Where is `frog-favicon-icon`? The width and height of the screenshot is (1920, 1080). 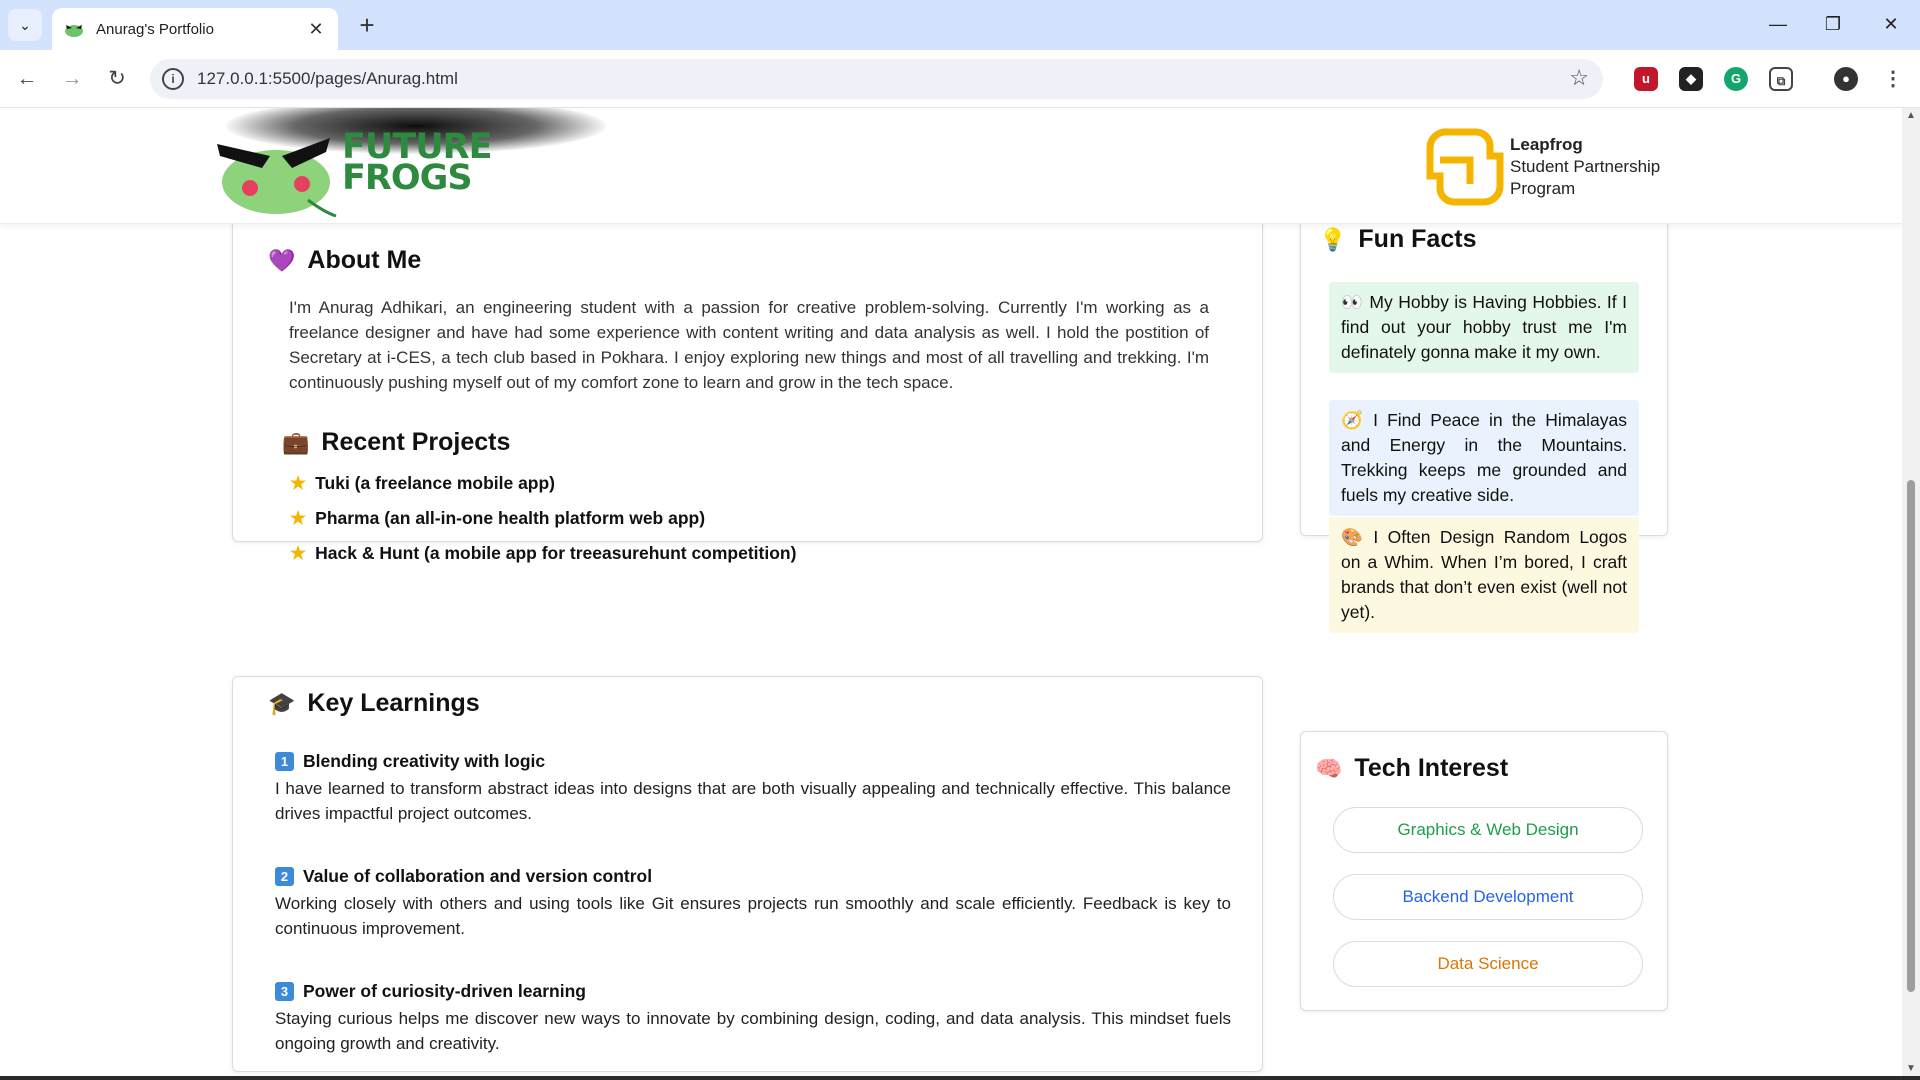
frog-favicon-icon is located at coordinates (74, 31).